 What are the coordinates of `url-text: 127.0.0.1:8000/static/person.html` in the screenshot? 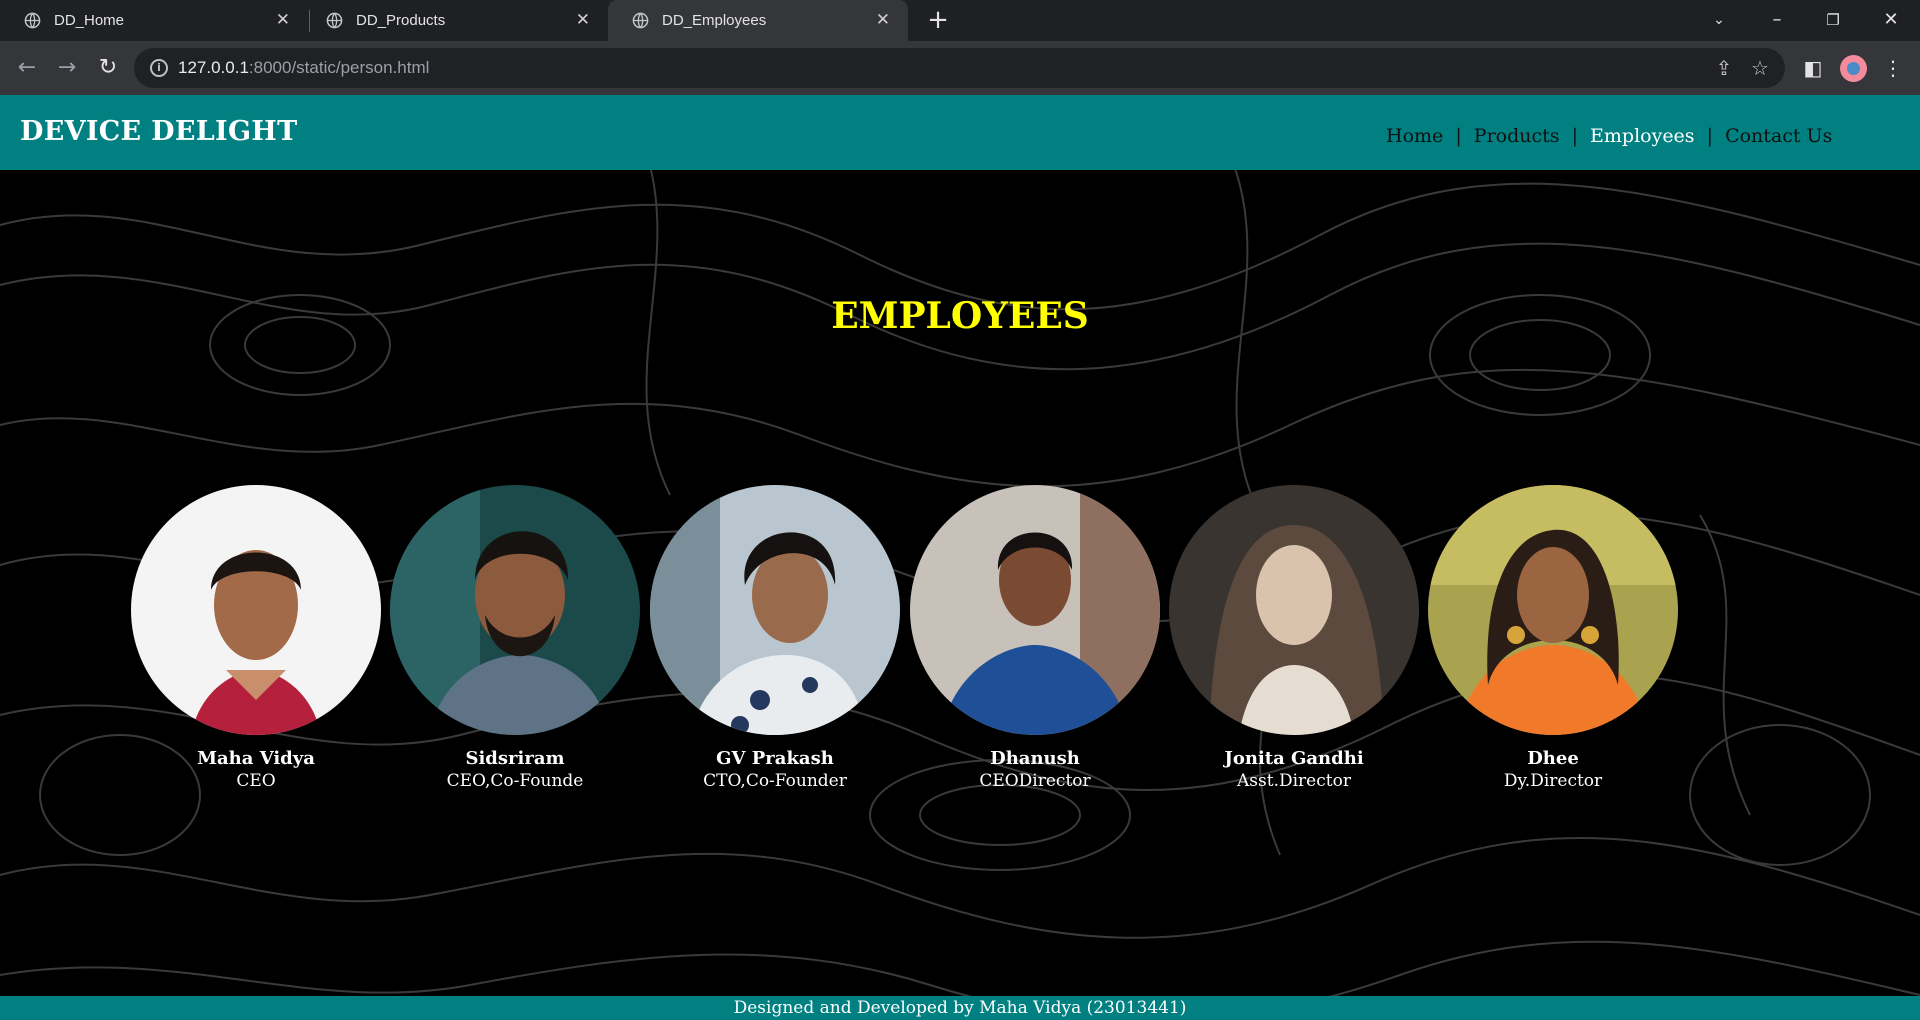 It's located at (303, 68).